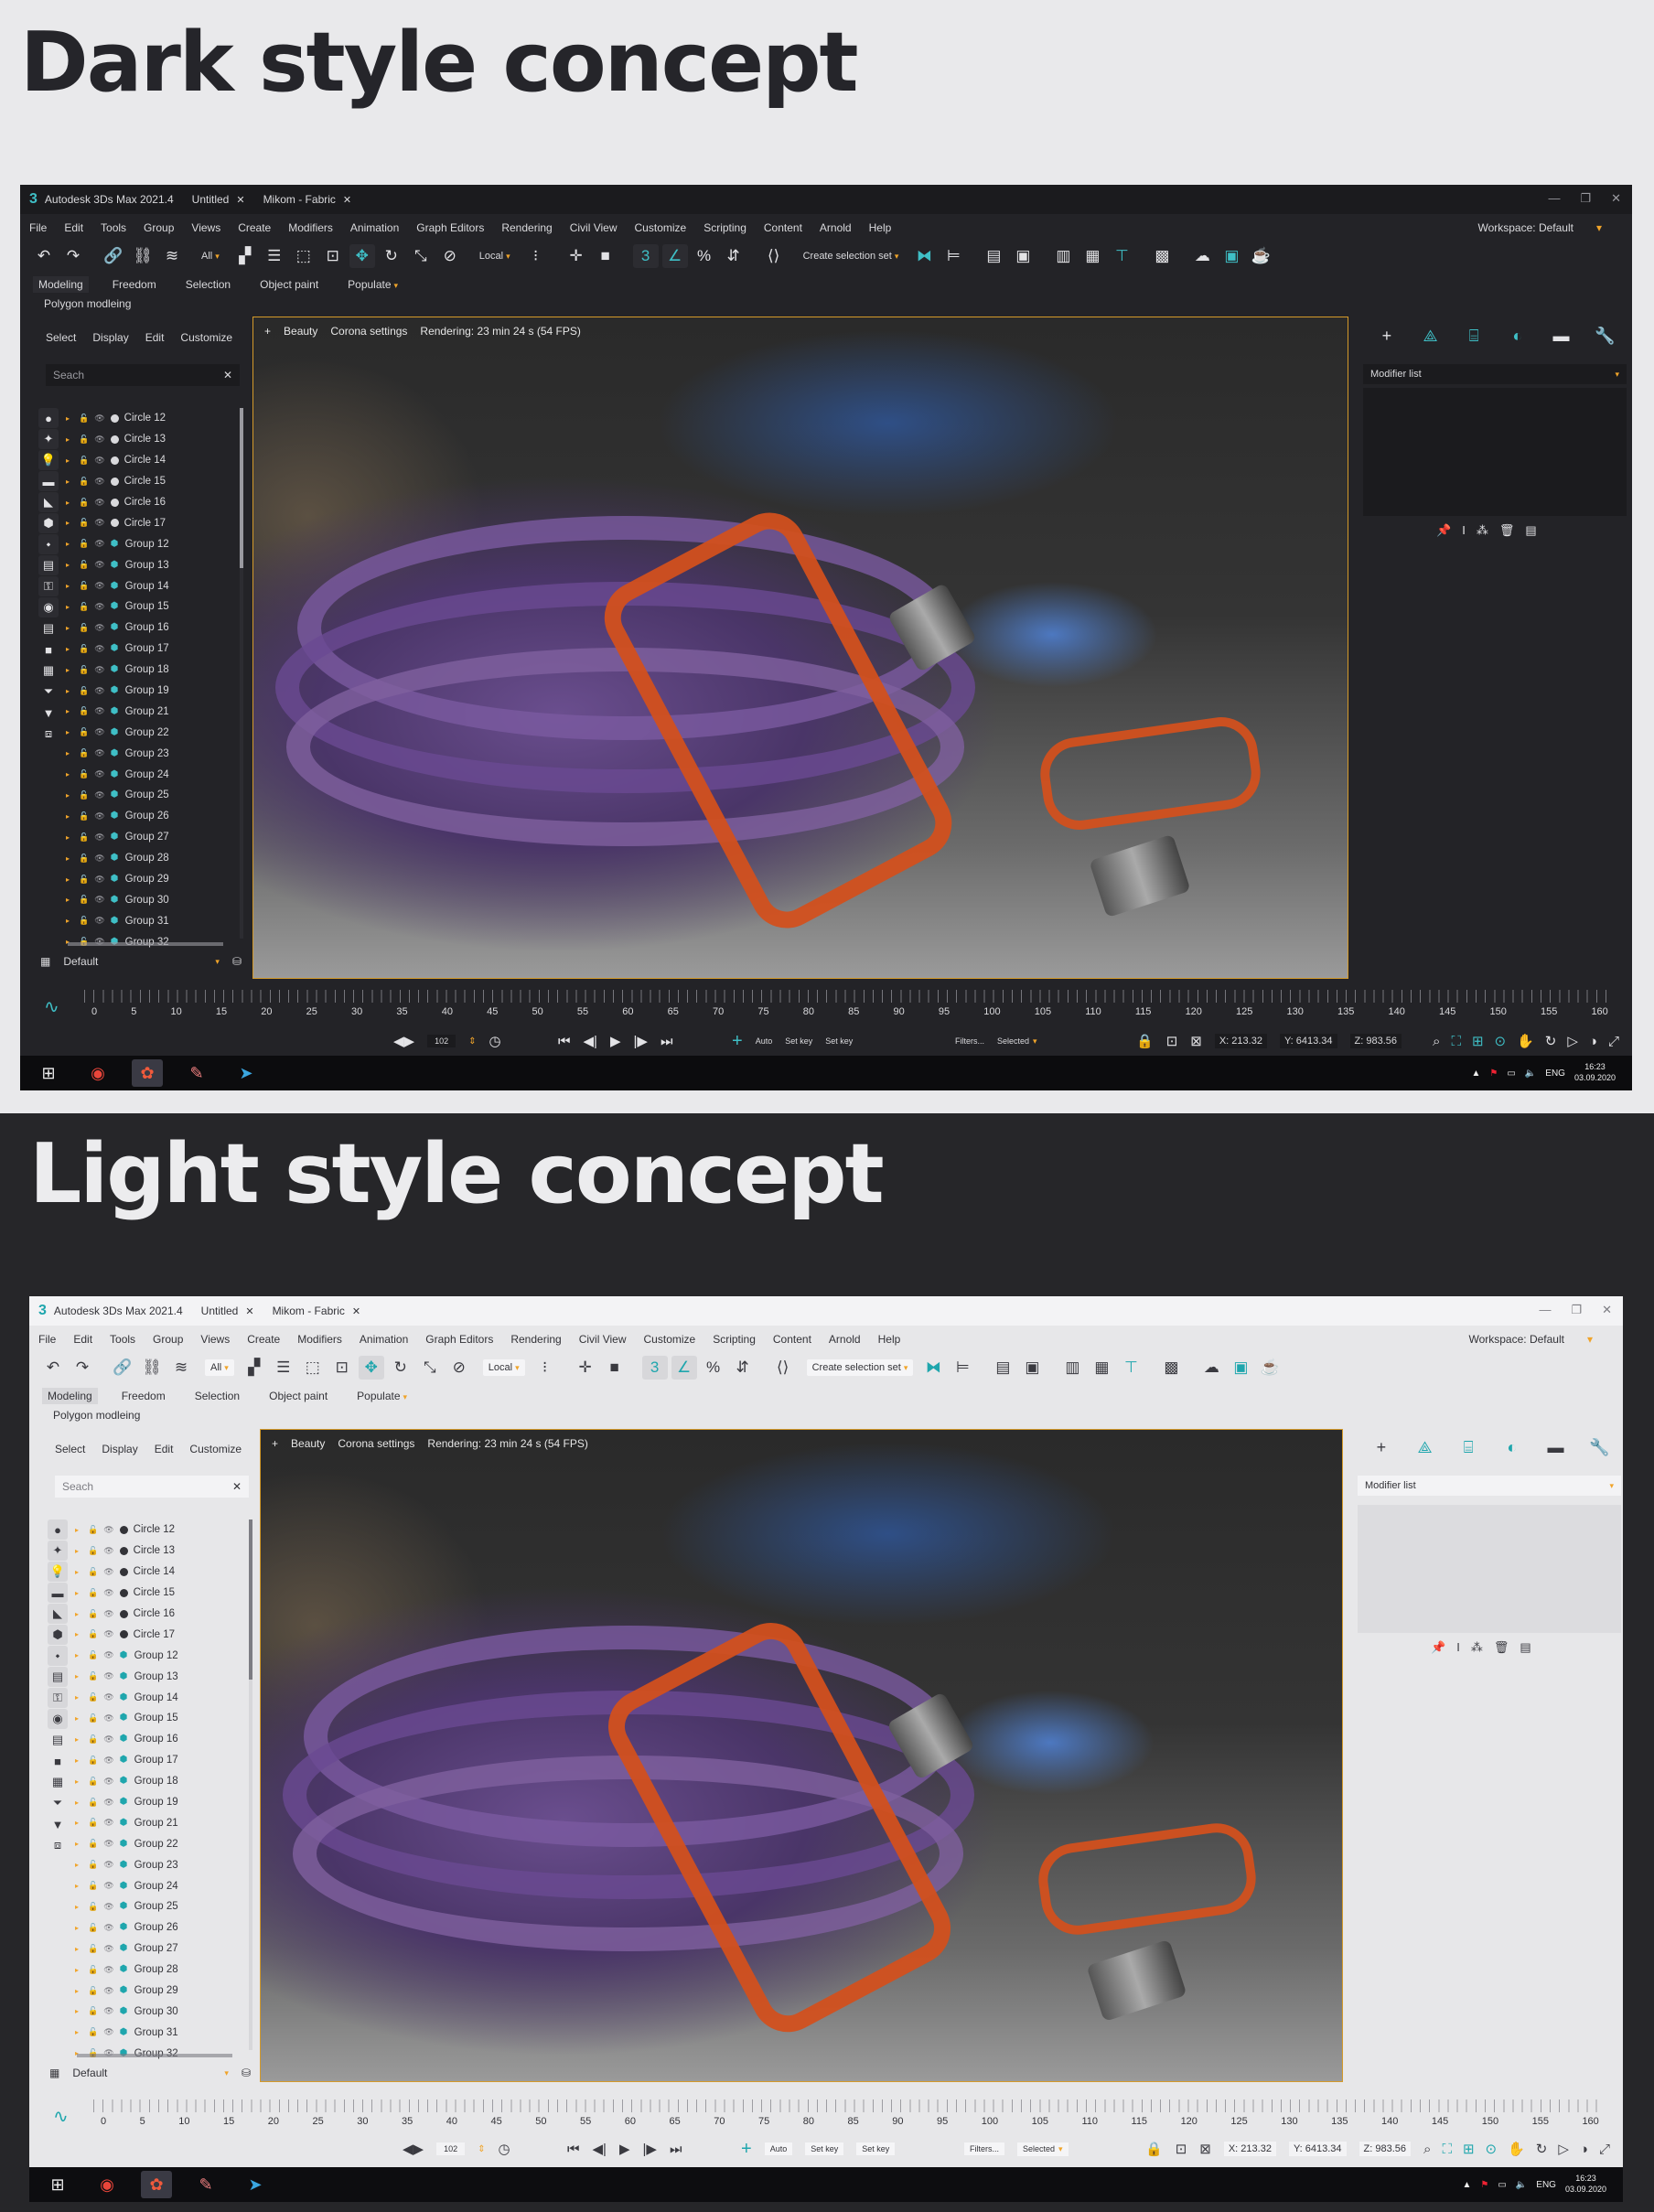  I want to click on menu-tools: Tools, so click(113, 227).